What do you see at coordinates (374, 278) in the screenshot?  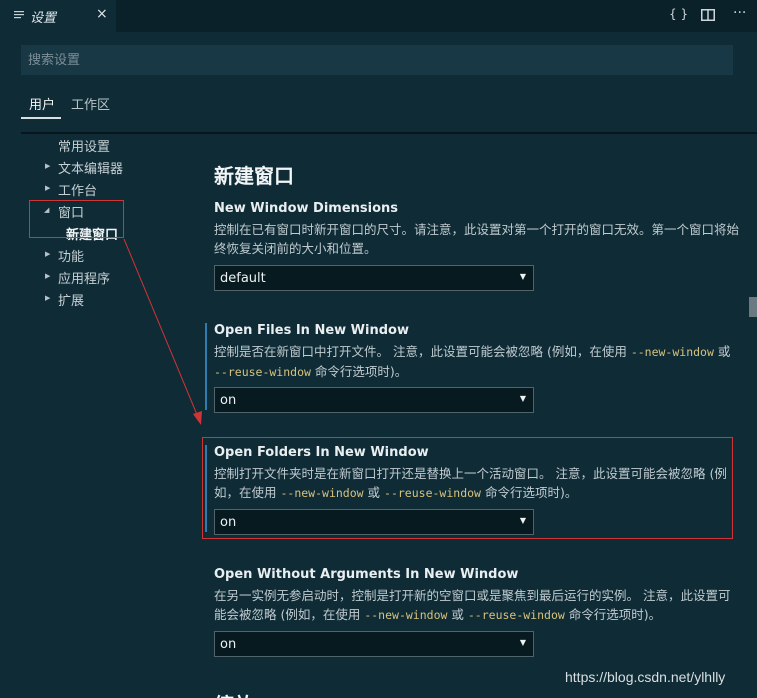 I see `new-window-dimensions-select: default ▼` at bounding box center [374, 278].